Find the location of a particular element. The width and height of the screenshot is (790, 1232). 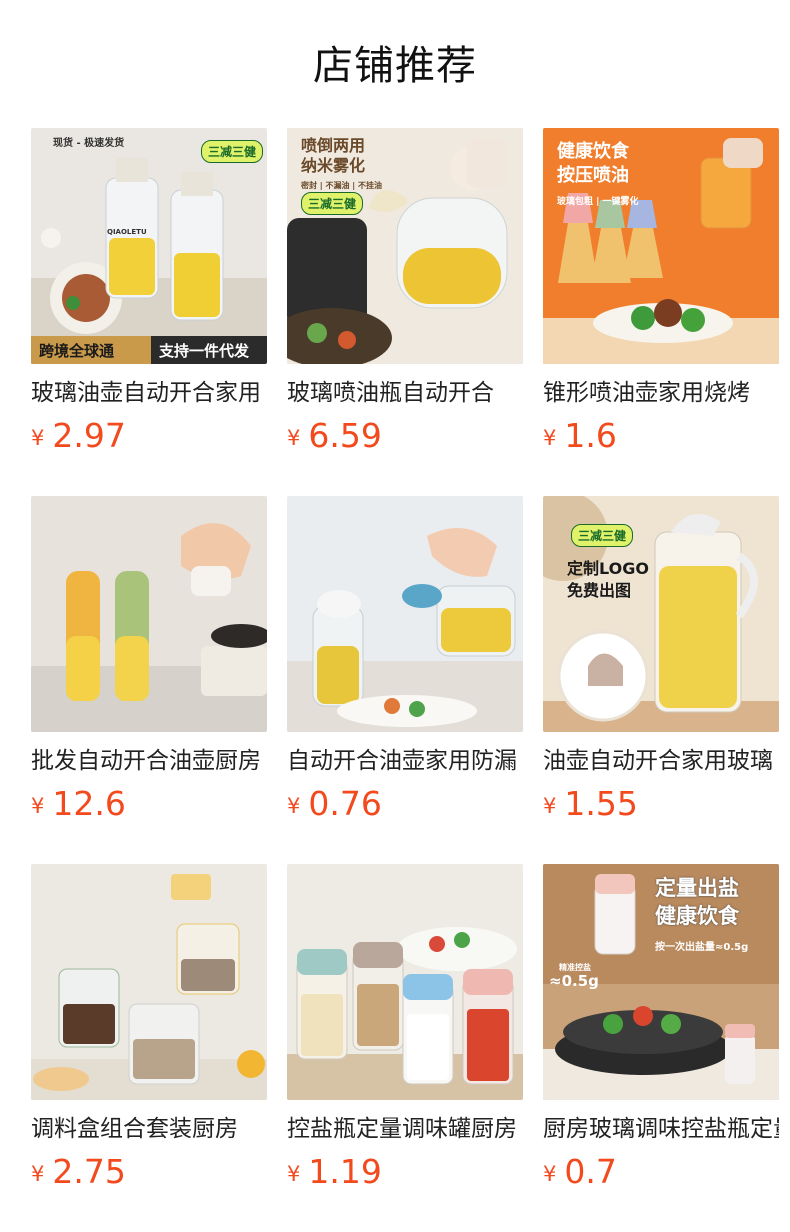

seasoning-box-photo is located at coordinates (149, 982).